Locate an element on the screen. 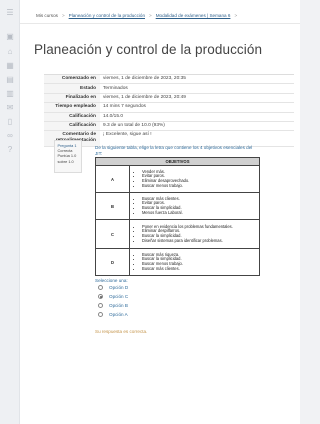 Image resolution: width=320 pixels, height=424 pixels. page-title: Planeación y control de la producción is located at coordinates (148, 49).